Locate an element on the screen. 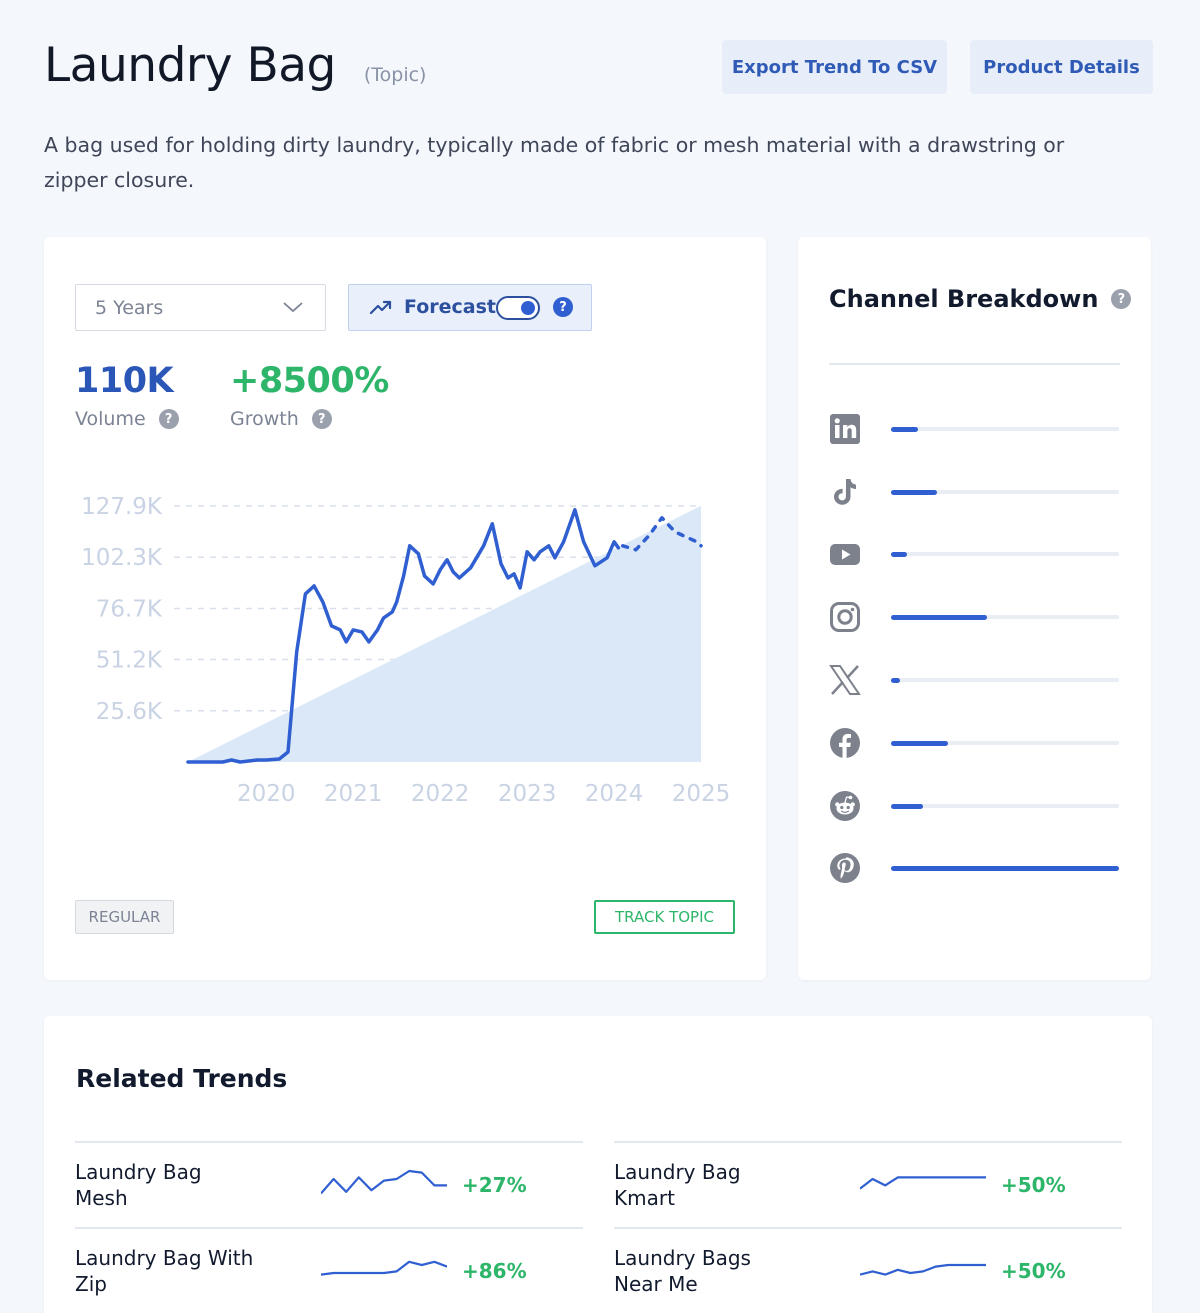 This screenshot has width=1200, height=1313. channel-breakdown-heading: Channel Breakdown ? is located at coordinates (980, 299).